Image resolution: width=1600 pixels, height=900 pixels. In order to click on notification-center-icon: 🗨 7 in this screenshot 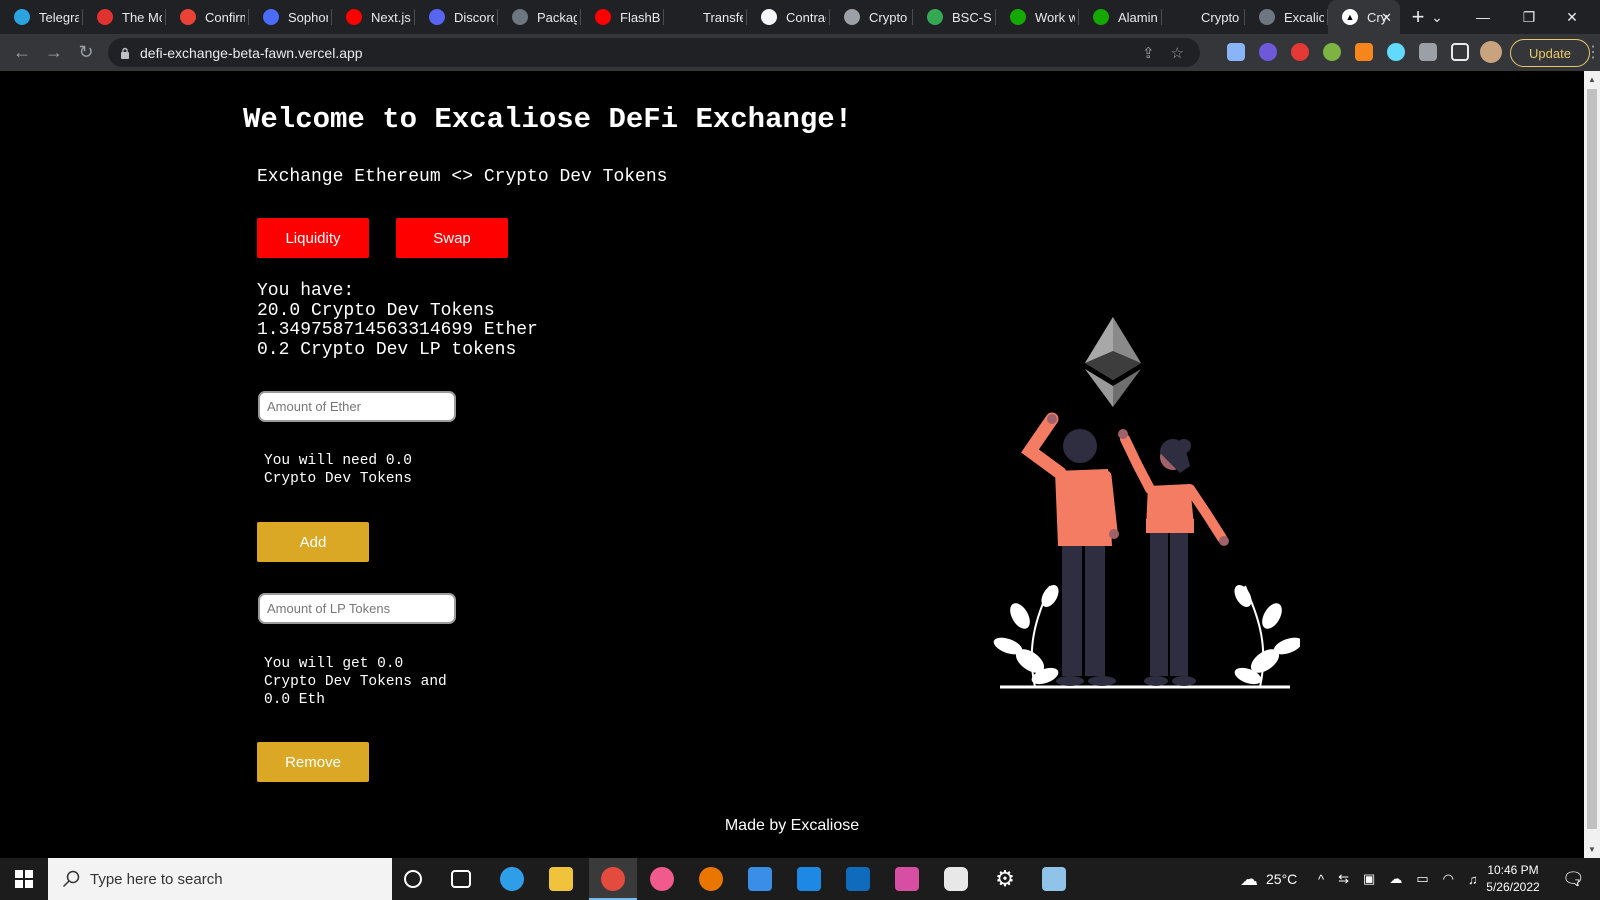, I will do `click(1576, 879)`.